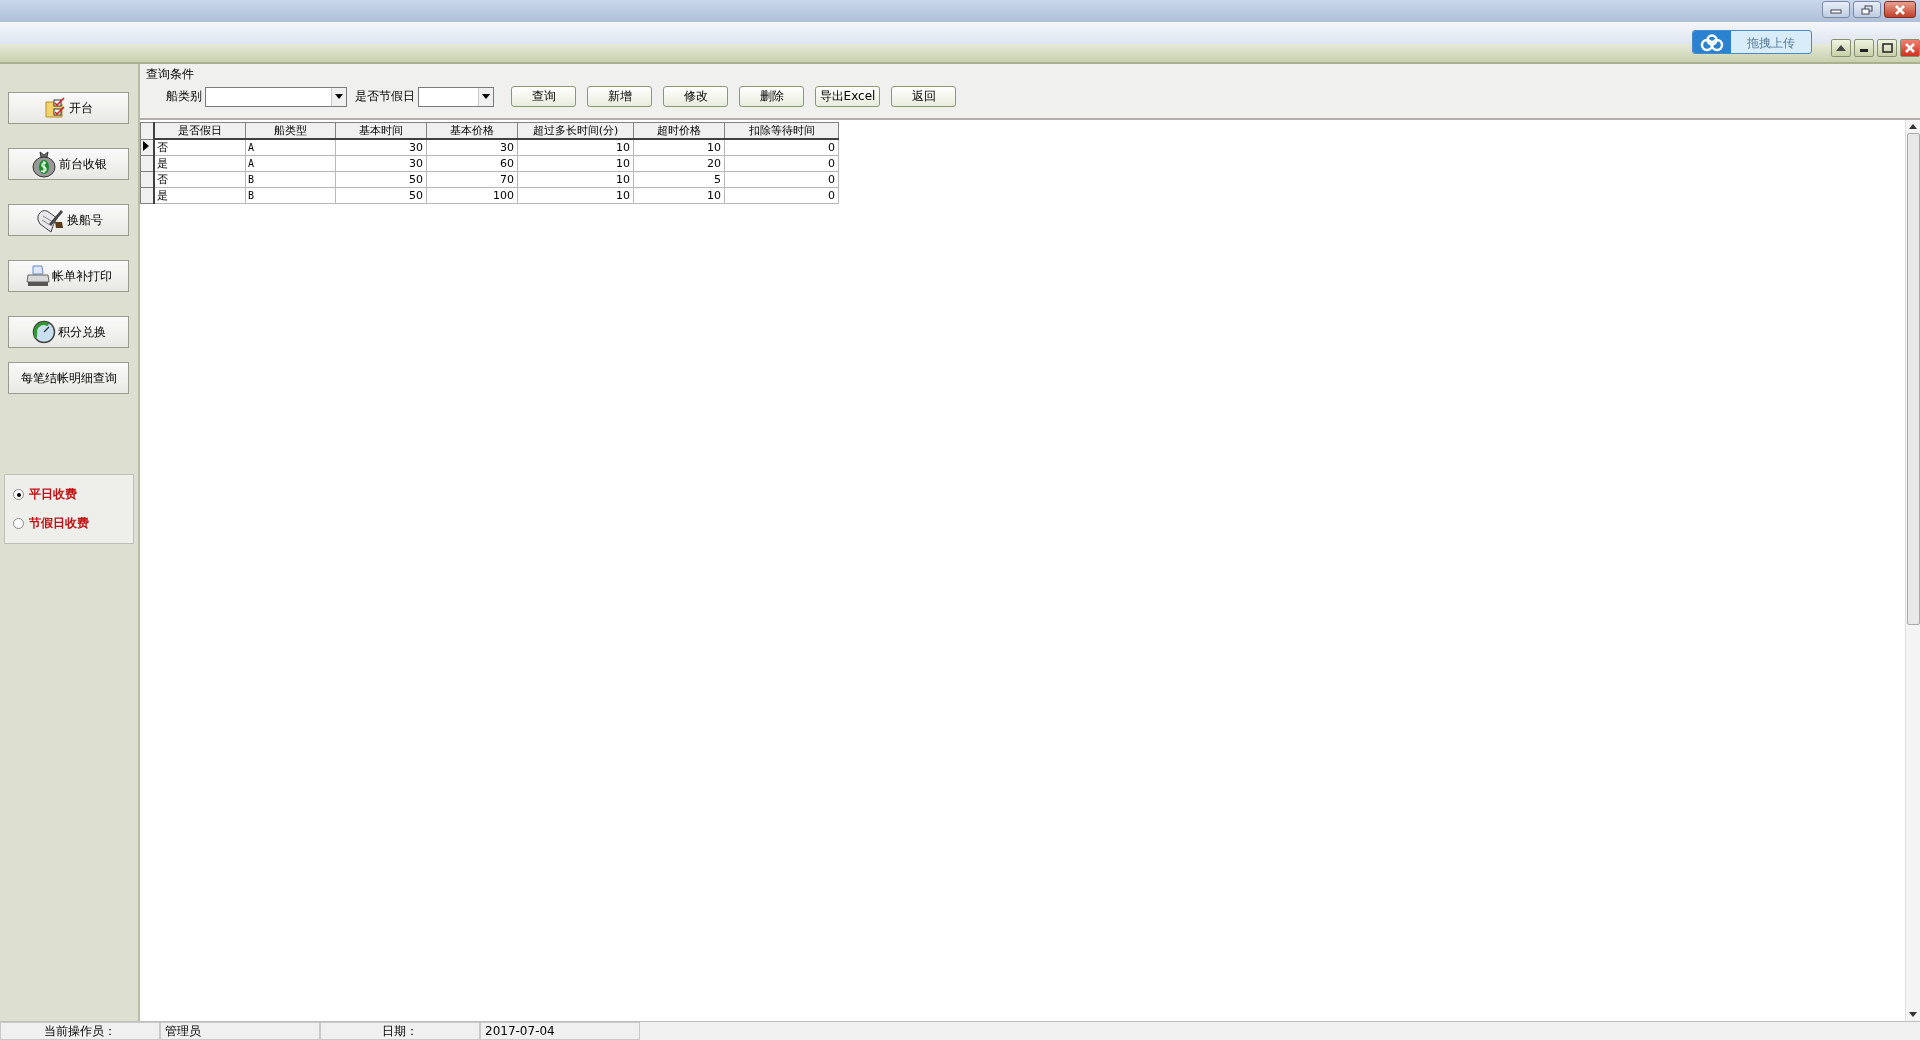 The height and width of the screenshot is (1040, 1920). I want to click on column-header: 基本价格, so click(472, 130).